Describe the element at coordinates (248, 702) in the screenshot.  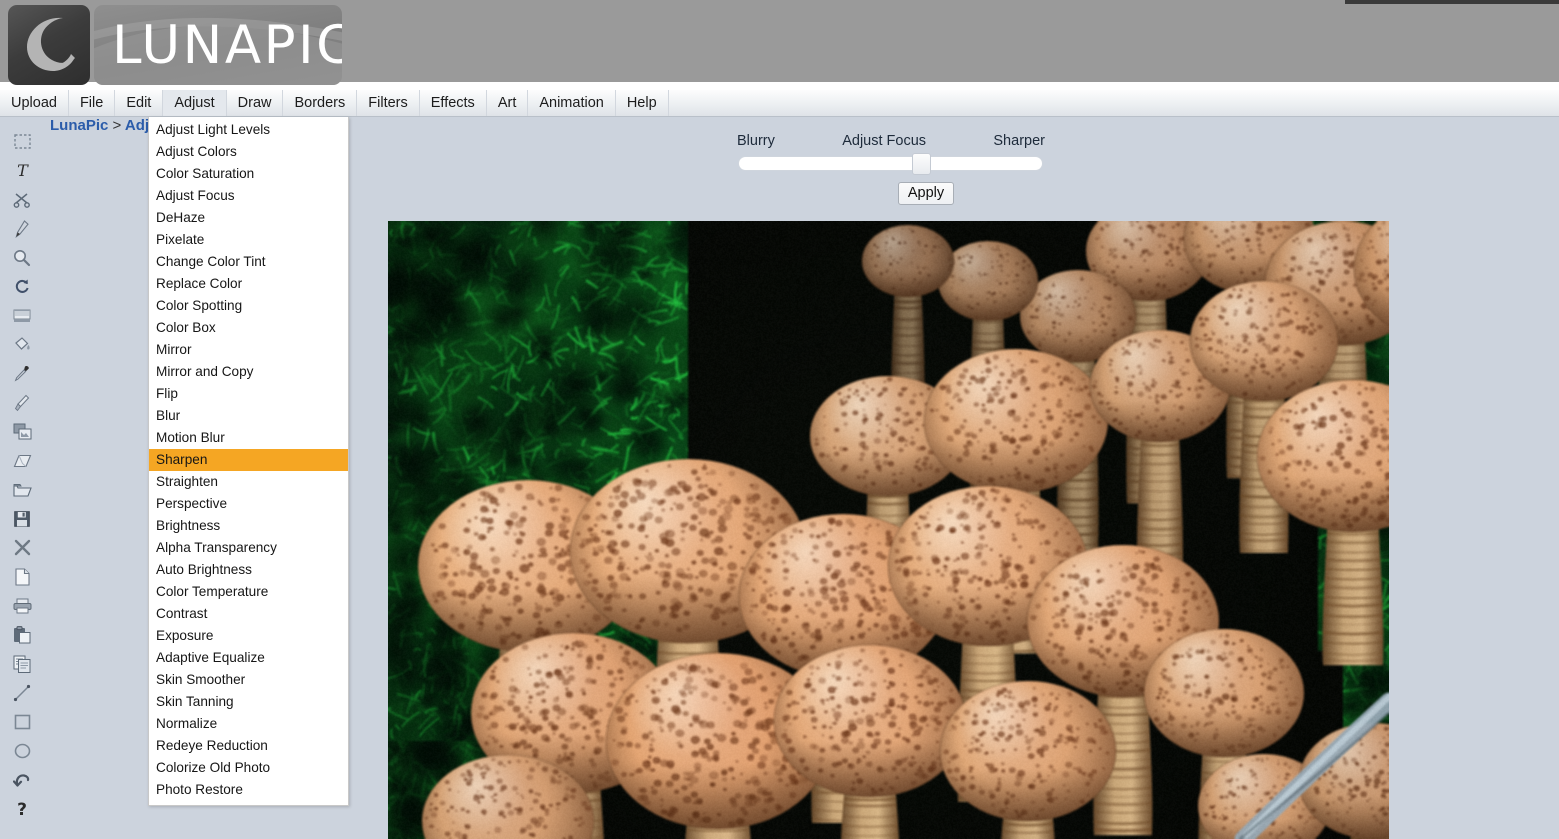
I see `menu-option-skin-tanning: Skin Tanning` at that location.